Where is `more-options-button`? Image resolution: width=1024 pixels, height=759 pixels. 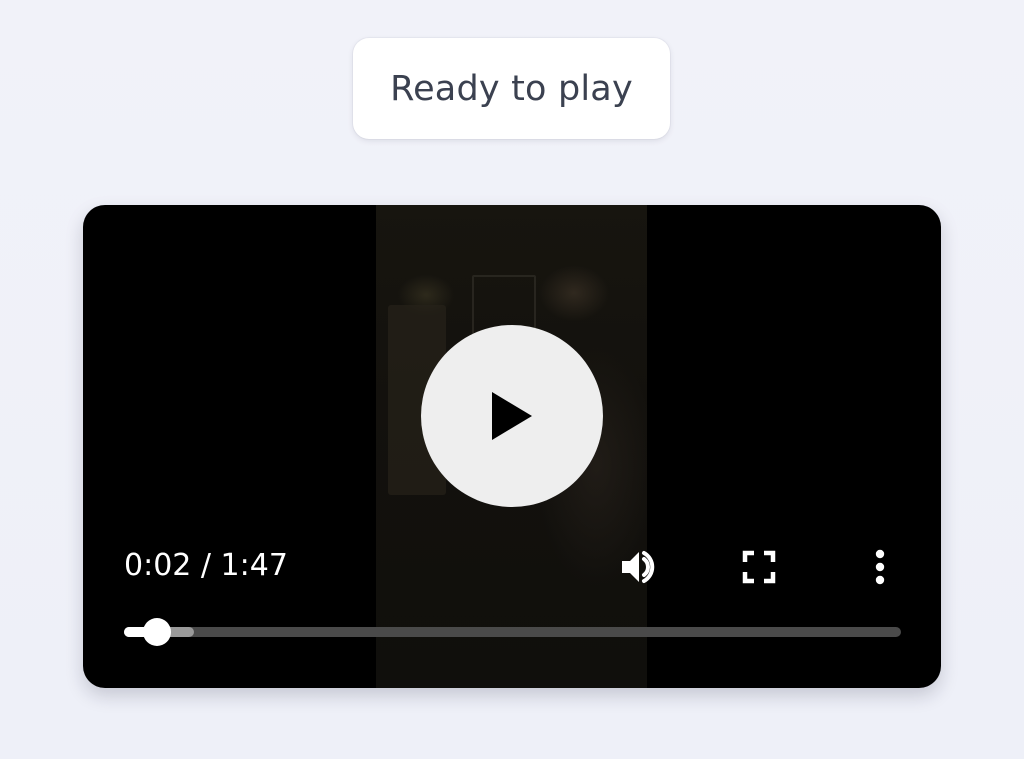
more-options-button is located at coordinates (880, 567).